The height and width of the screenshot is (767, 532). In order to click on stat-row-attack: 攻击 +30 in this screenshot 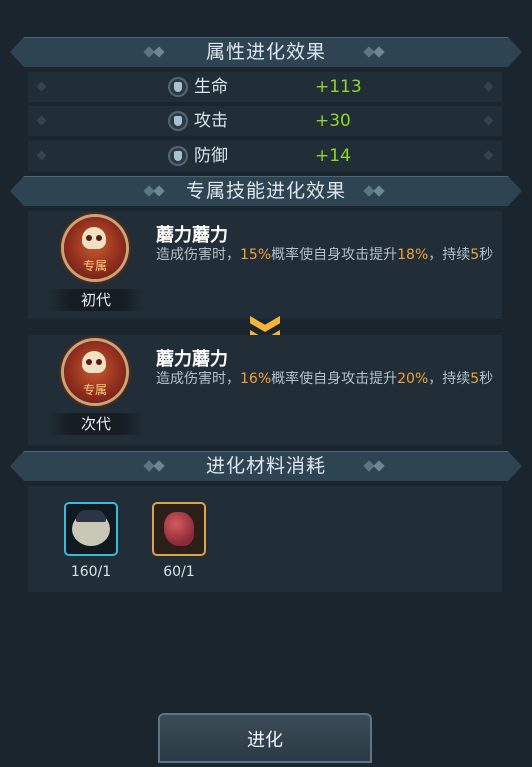, I will do `click(265, 121)`.